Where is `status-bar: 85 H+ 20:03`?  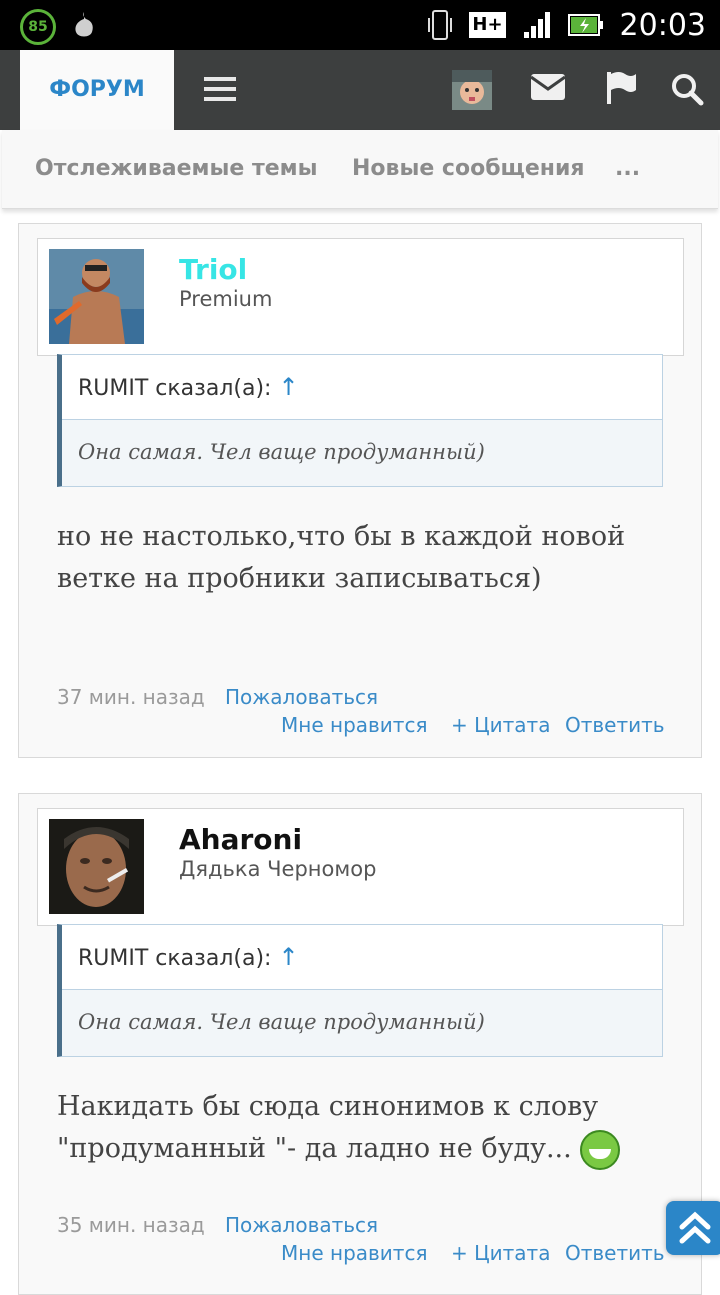 status-bar: 85 H+ 20:03 is located at coordinates (360, 25).